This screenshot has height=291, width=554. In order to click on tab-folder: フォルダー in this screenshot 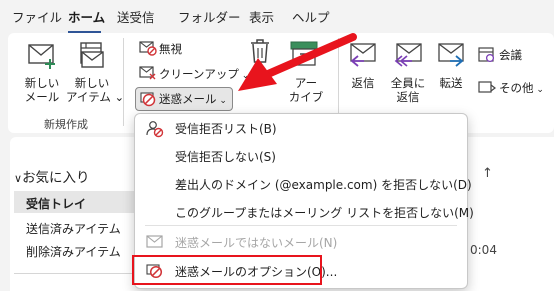, I will do `click(209, 15)`.